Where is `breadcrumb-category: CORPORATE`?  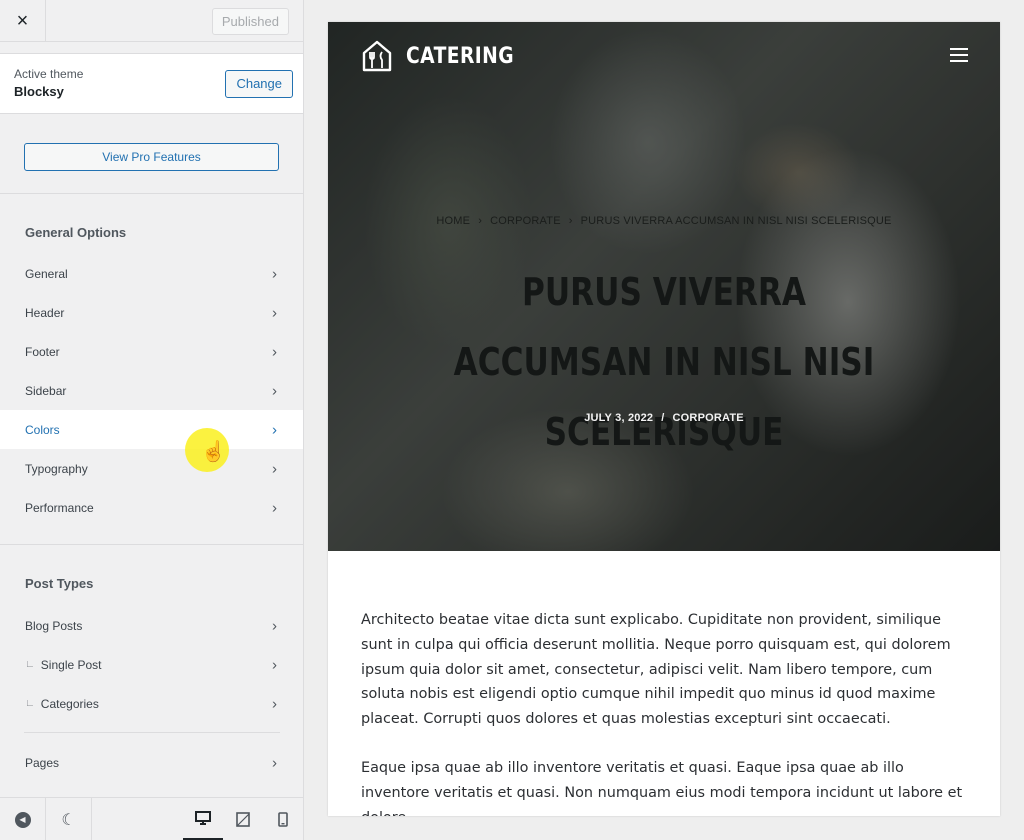 breadcrumb-category: CORPORATE is located at coordinates (525, 221).